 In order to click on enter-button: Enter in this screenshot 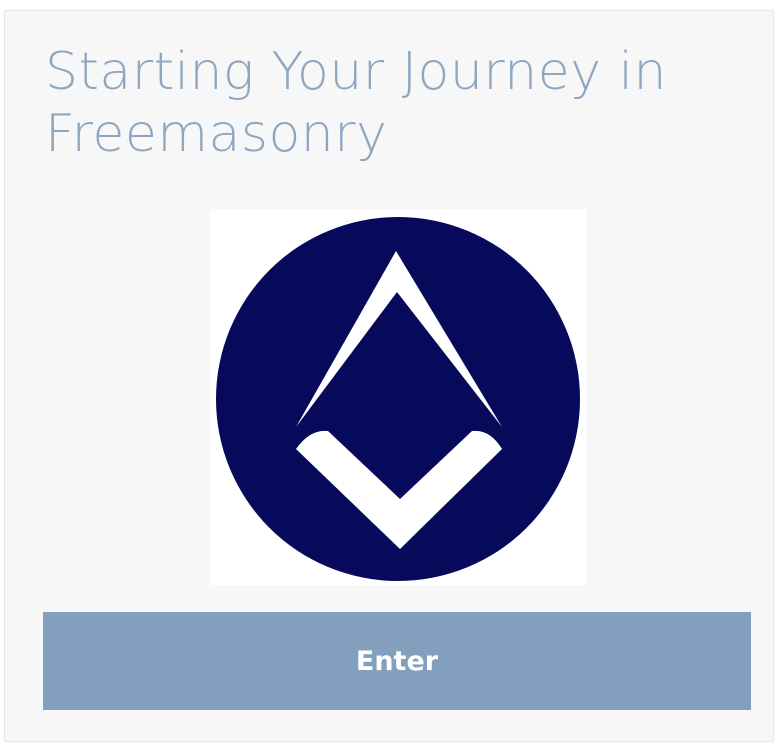, I will do `click(397, 661)`.